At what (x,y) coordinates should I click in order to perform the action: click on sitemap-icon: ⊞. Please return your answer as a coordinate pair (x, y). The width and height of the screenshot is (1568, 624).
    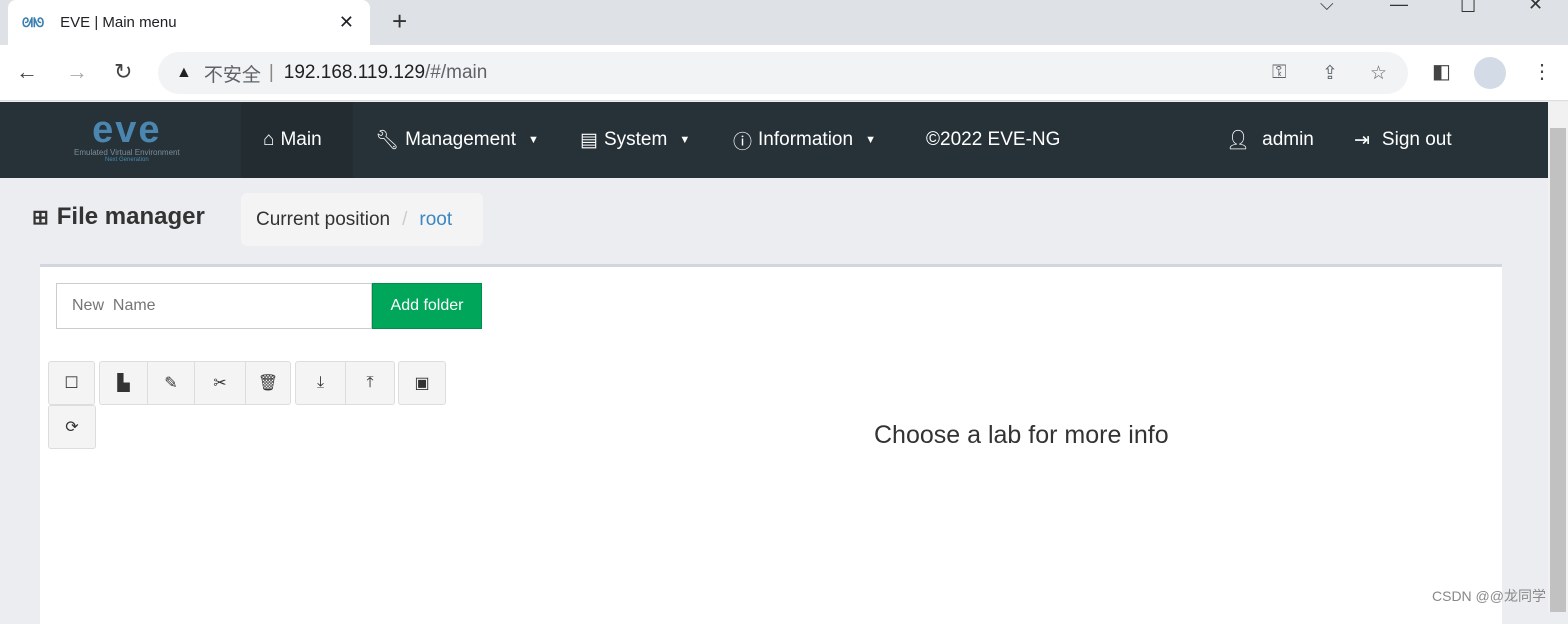
    Looking at the image, I should click on (40, 217).